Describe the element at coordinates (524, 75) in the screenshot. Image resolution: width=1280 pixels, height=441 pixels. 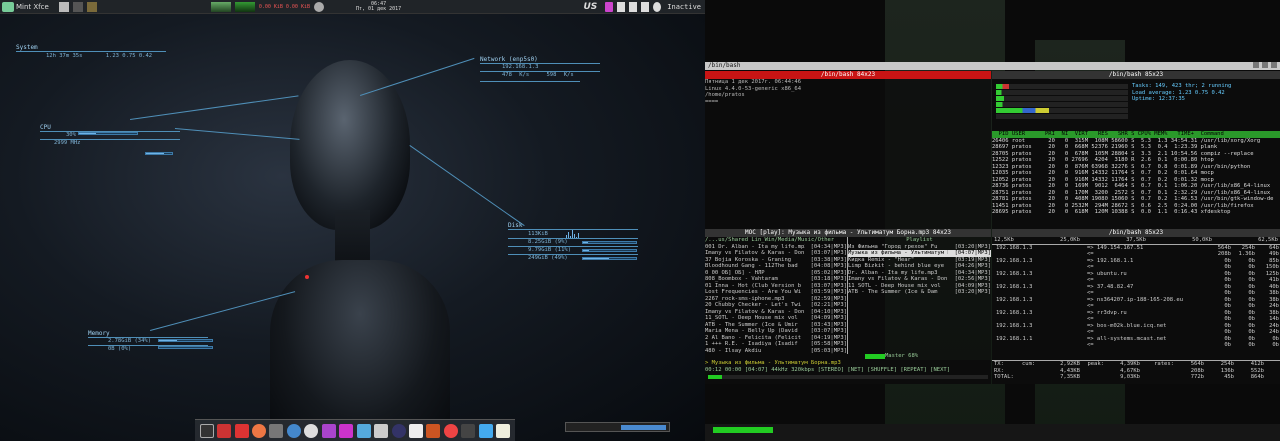
I see `network-down-unit: K/s` at that location.